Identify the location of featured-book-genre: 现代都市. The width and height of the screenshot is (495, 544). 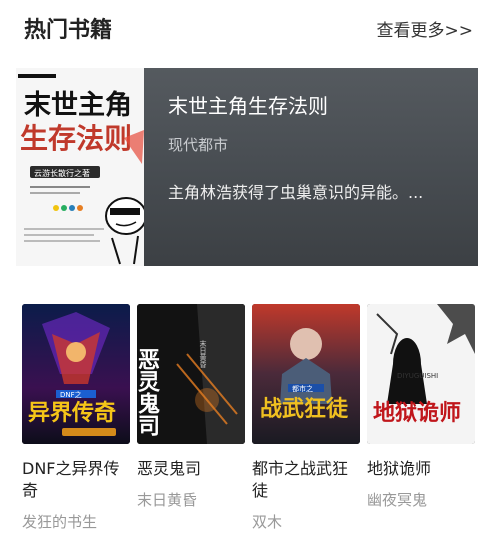
(198, 145).